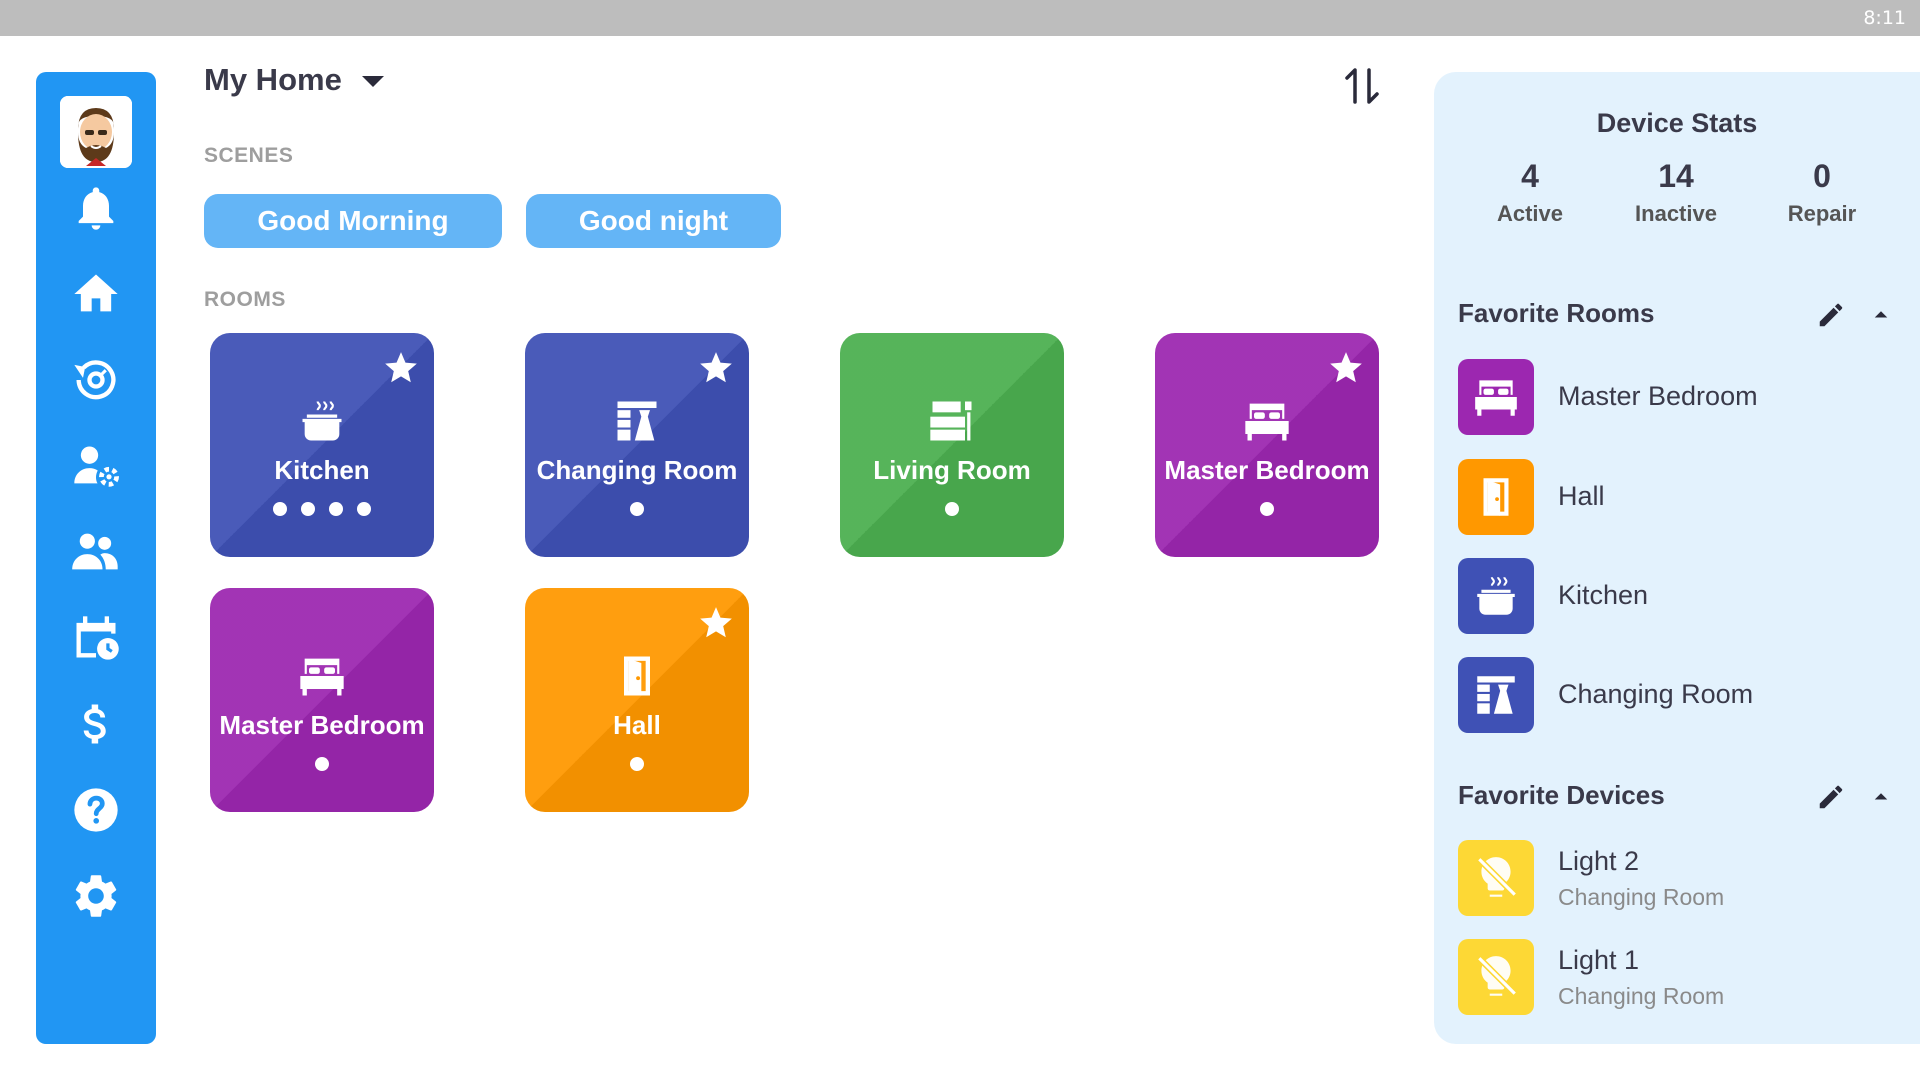 The height and width of the screenshot is (1080, 1920). I want to click on sort-button, so click(1362, 86).